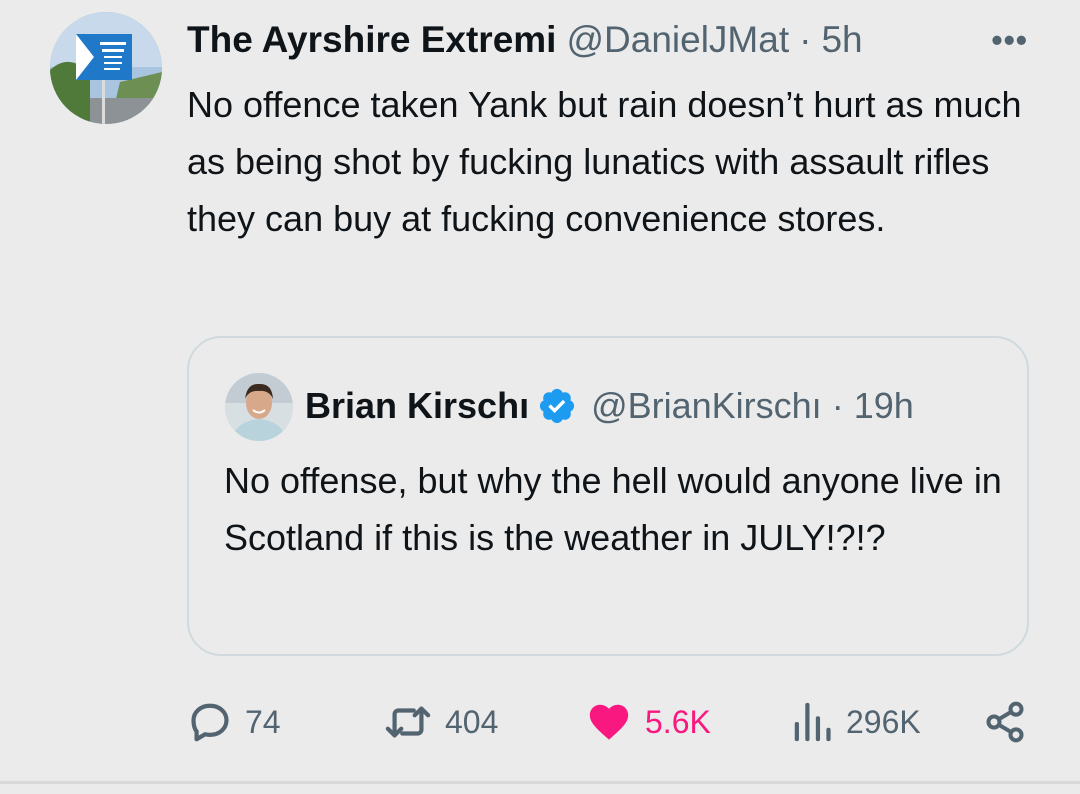  Describe the element at coordinates (841, 40) in the screenshot. I see `tweet-time: 5h` at that location.